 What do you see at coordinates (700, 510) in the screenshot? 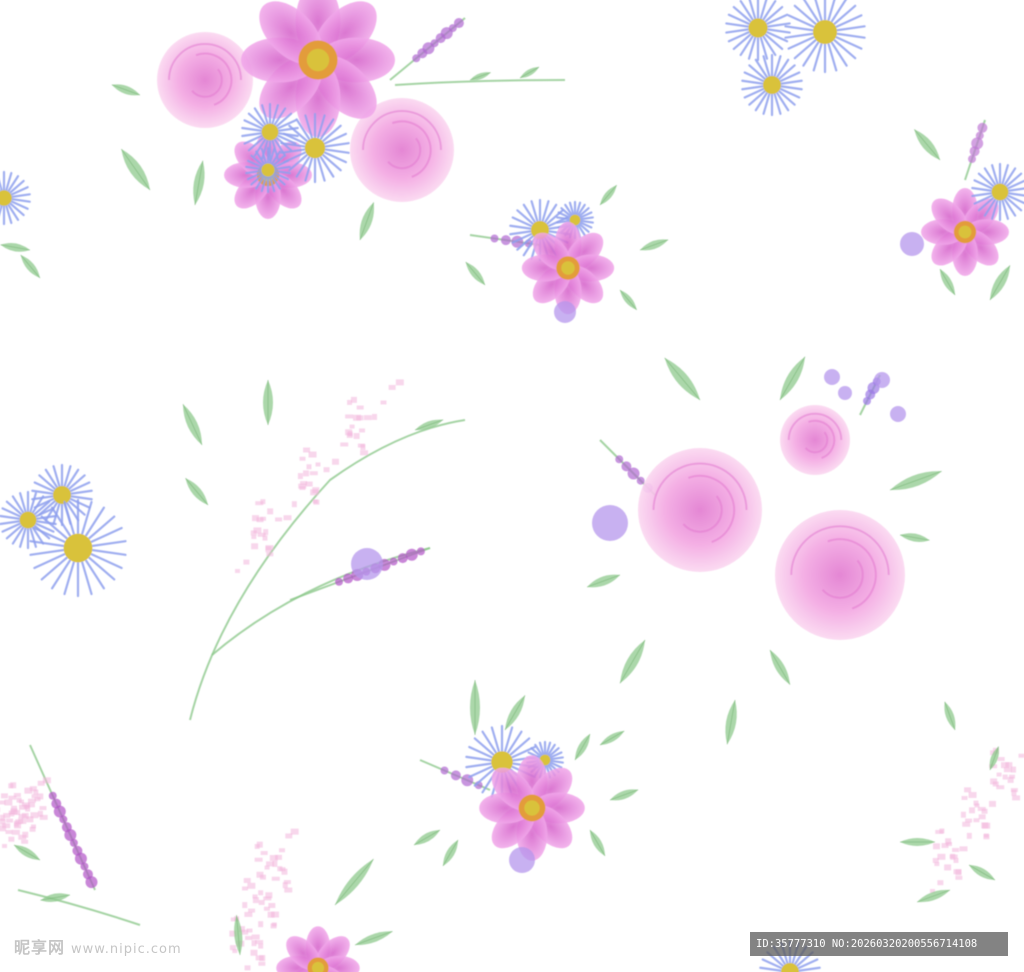
I see `rose-icon` at bounding box center [700, 510].